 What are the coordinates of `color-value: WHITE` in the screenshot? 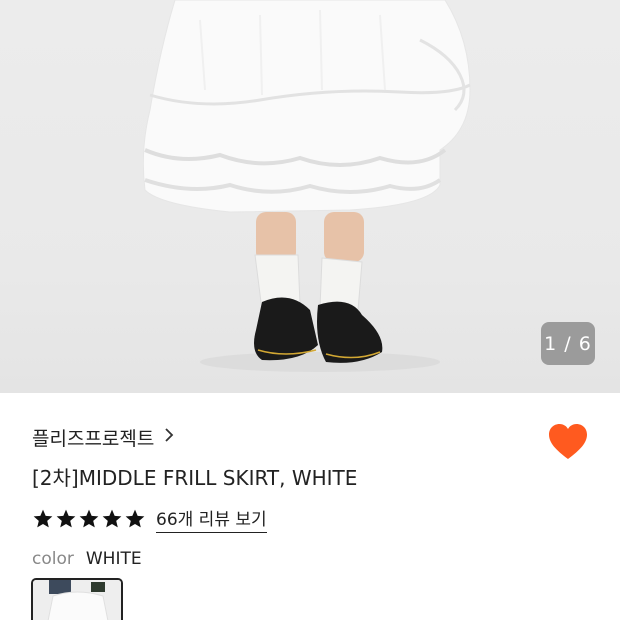 It's located at (113, 559).